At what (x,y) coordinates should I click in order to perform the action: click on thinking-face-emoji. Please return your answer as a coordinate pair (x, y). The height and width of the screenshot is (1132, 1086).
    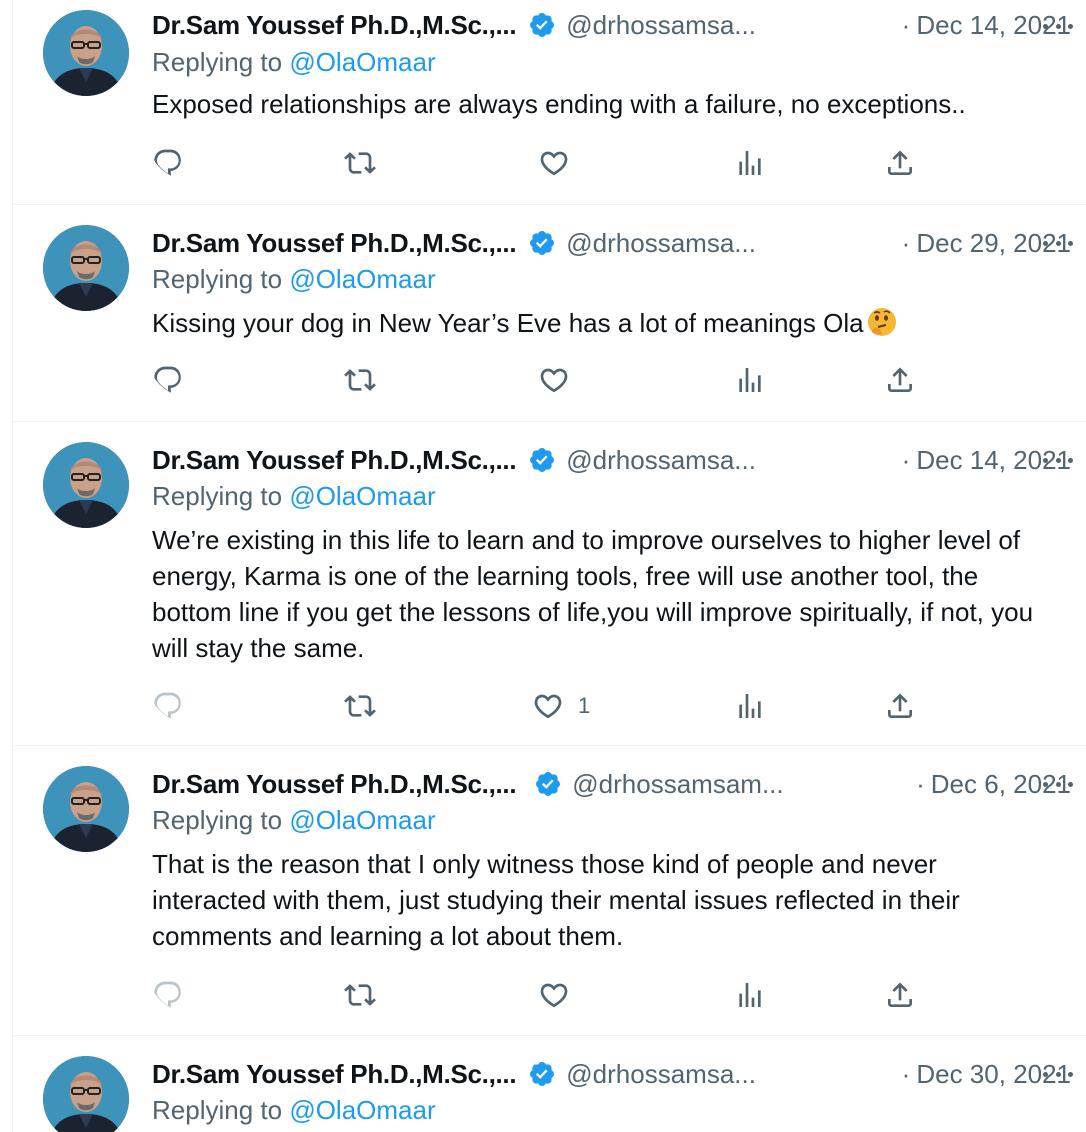
    Looking at the image, I should click on (882, 322).